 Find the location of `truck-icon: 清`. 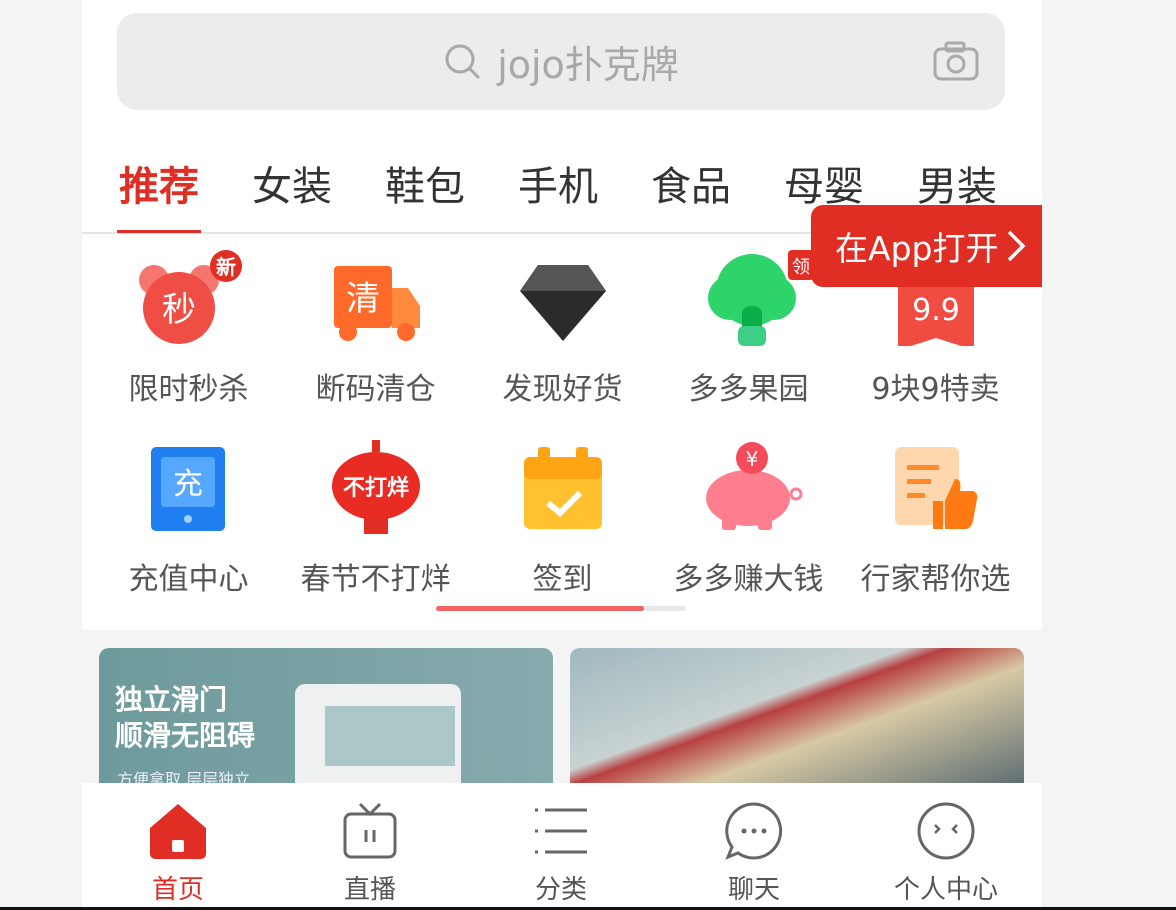

truck-icon: 清 is located at coordinates (376, 303).